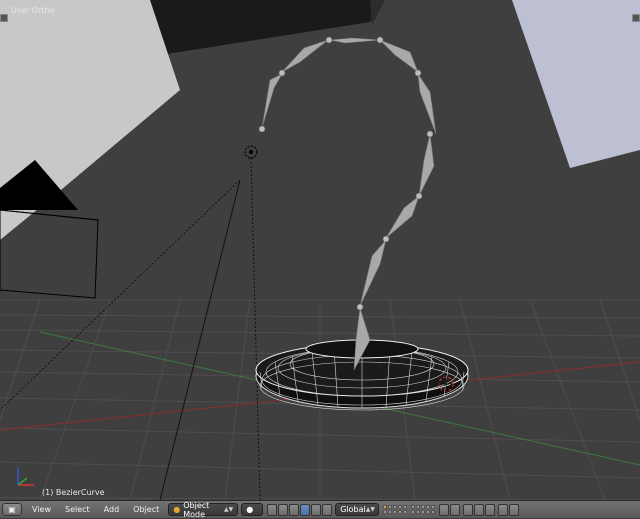 The width and height of the screenshot is (640, 519). I want to click on area-split-widget-top-left, so click(4, 18).